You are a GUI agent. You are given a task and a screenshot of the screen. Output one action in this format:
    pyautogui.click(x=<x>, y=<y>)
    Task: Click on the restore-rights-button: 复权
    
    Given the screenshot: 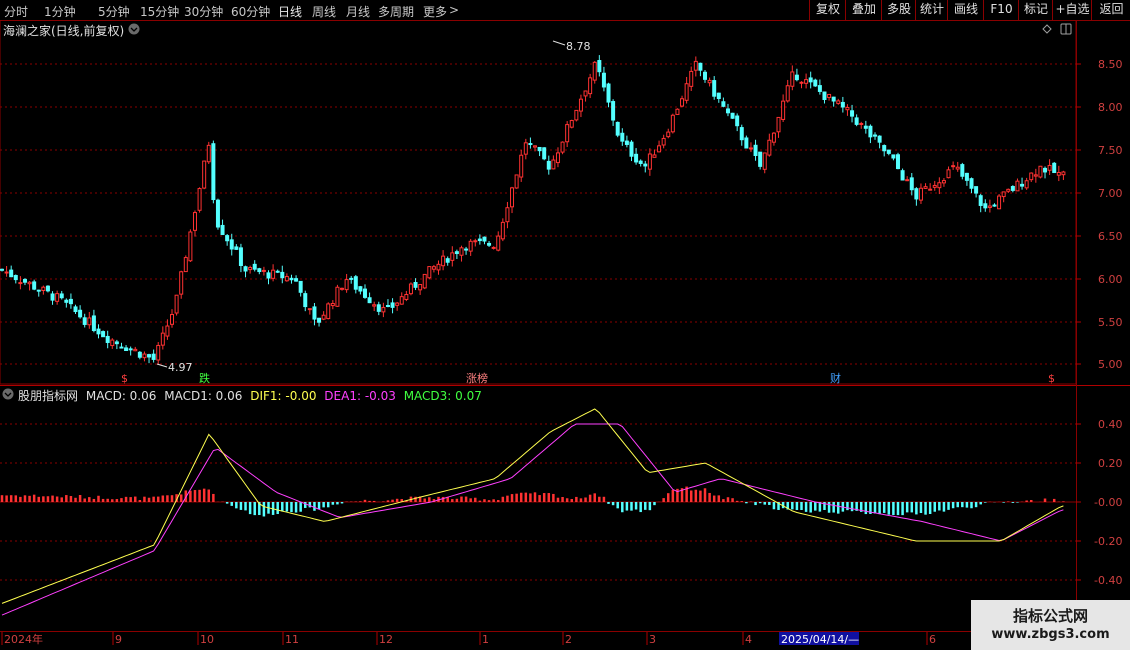 What is the action you would take?
    pyautogui.click(x=827, y=10)
    